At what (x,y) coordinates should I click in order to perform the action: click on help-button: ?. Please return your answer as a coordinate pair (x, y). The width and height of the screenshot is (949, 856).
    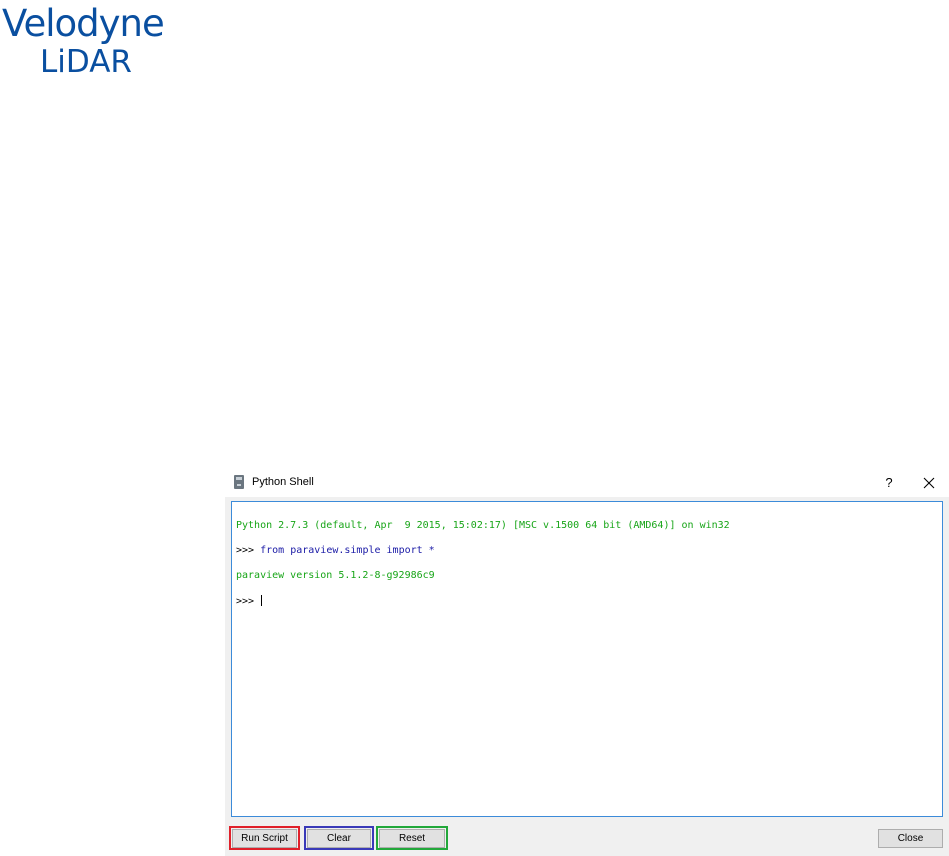
    Looking at the image, I should click on (889, 483).